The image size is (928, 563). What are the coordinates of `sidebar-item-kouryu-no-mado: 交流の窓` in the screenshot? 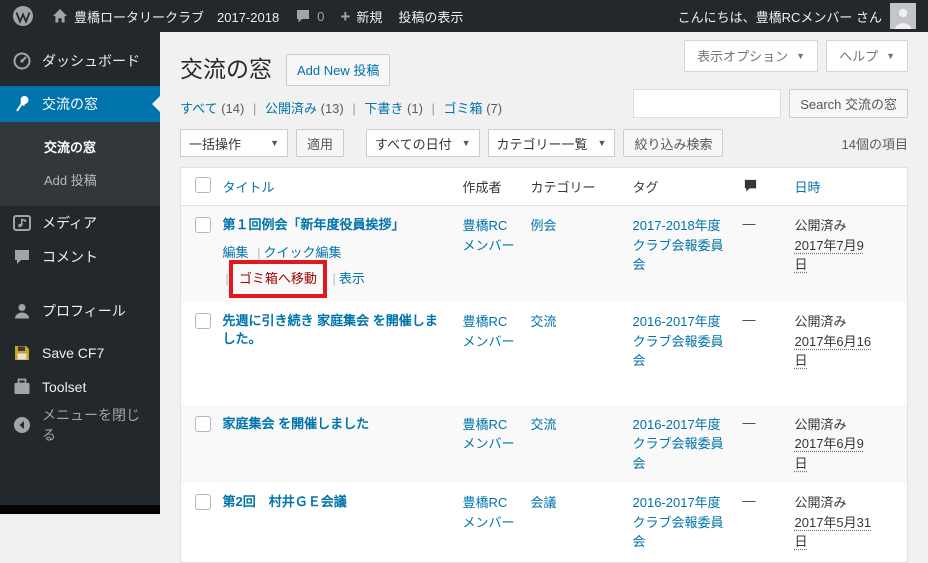 It's located at (80, 104).